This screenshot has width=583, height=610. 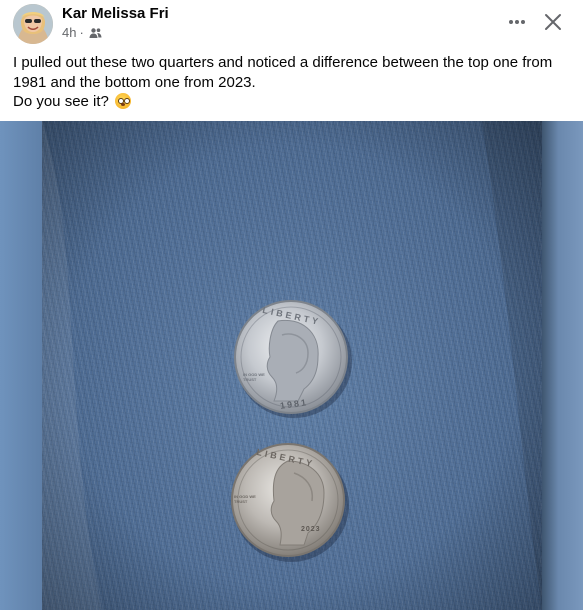 I want to click on avatar, so click(x=33, y=24).